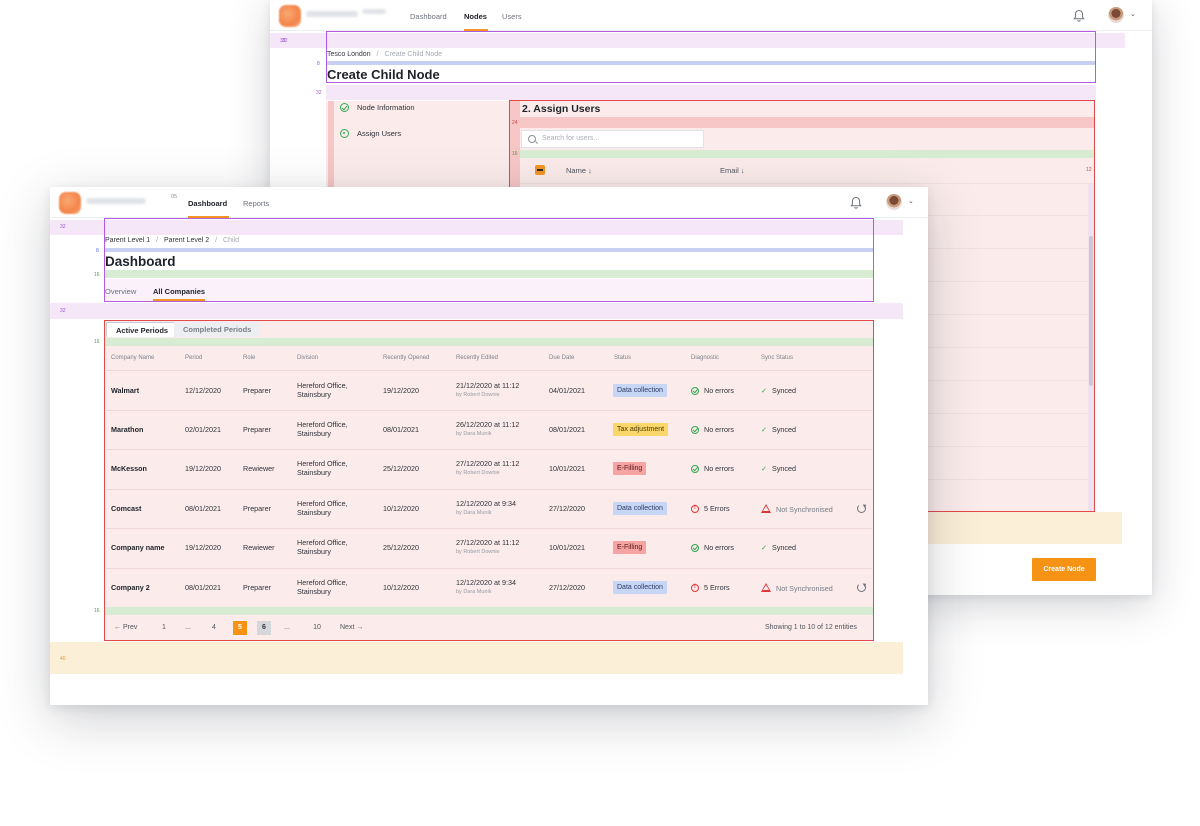  Describe the element at coordinates (487, 429) in the screenshot. I see `cell-recently-edited: 26/12/2020 at 11:12 by Dara Munik` at that location.